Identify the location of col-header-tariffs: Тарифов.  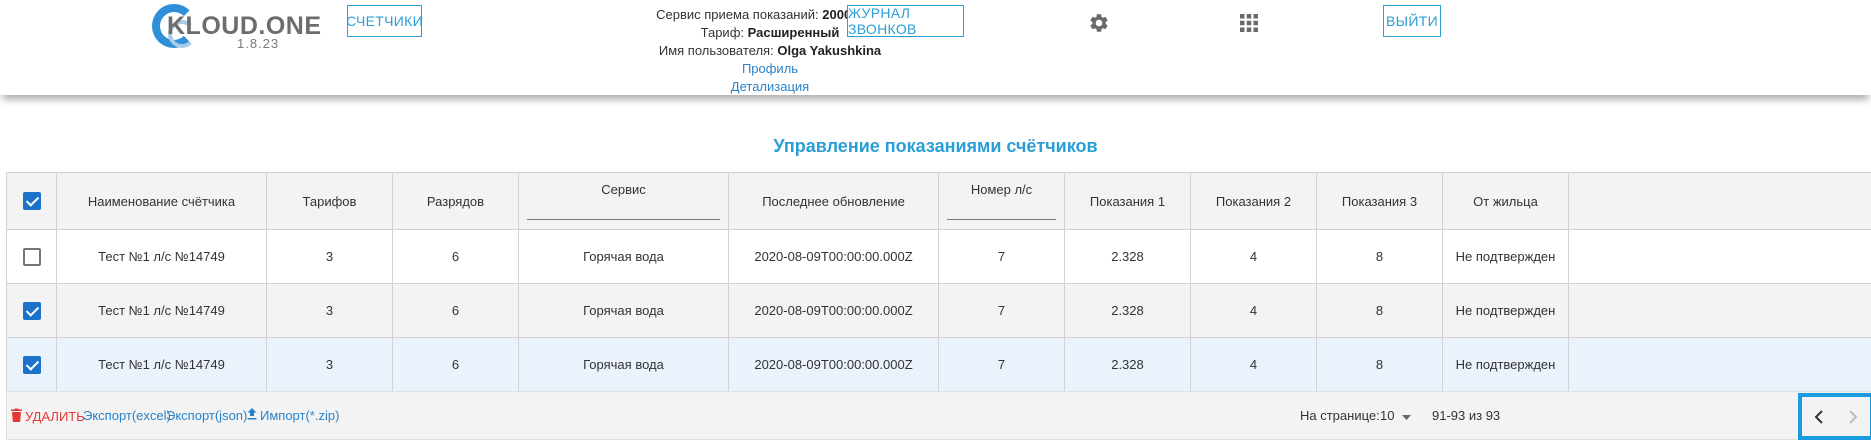
(329, 201).